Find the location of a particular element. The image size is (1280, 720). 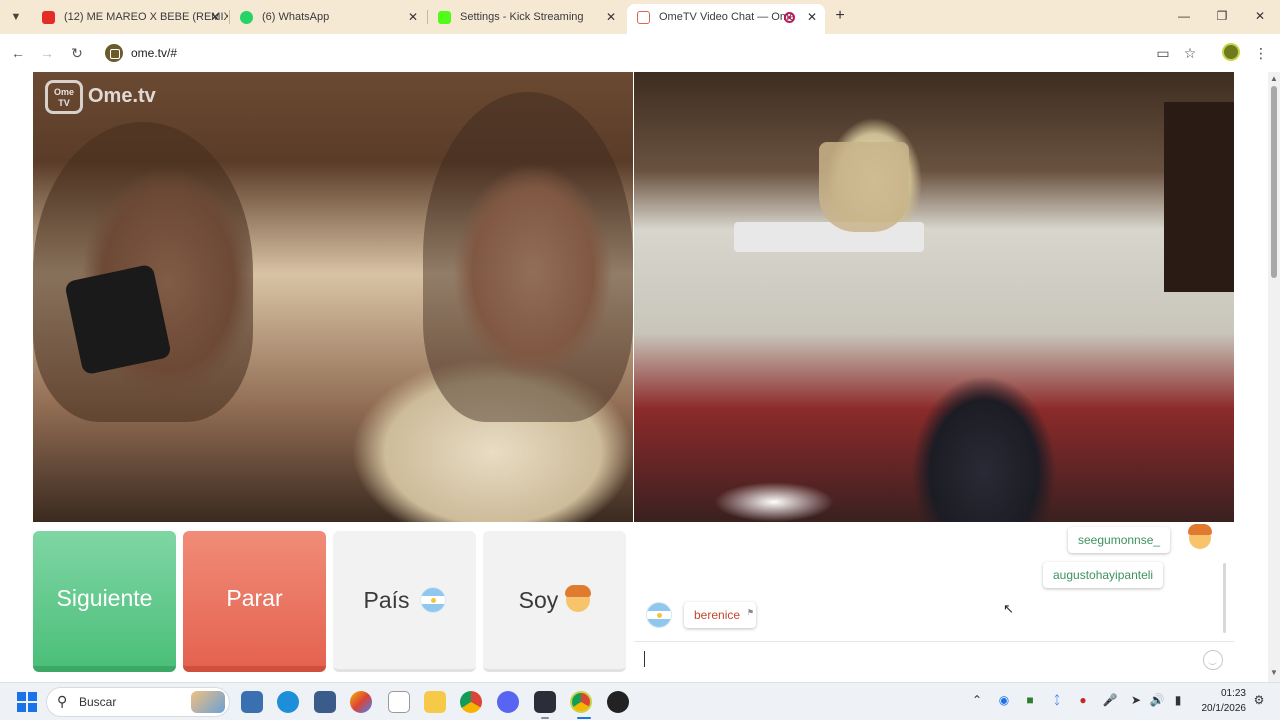

gender-button-label: Soy is located at coordinates (538, 599).